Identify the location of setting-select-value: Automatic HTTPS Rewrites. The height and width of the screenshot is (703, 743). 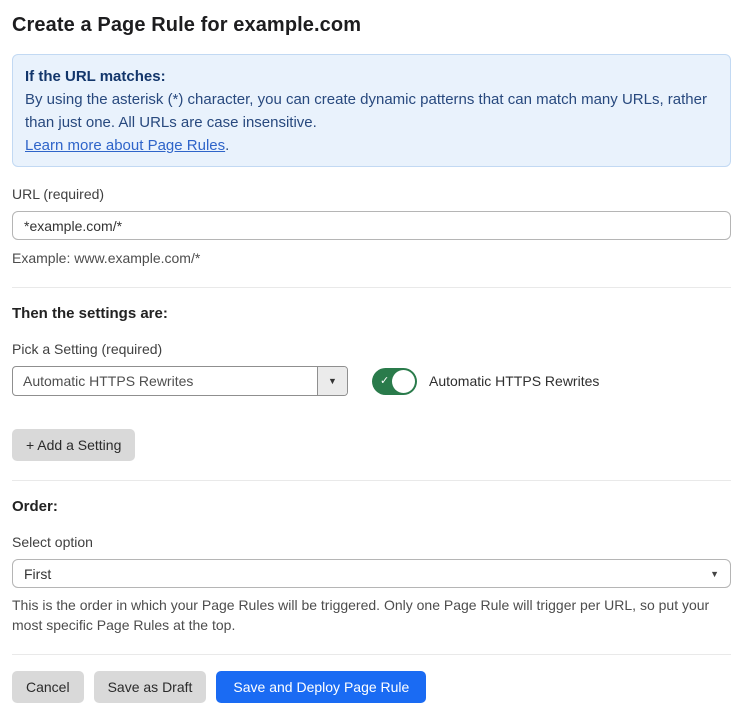
(108, 381).